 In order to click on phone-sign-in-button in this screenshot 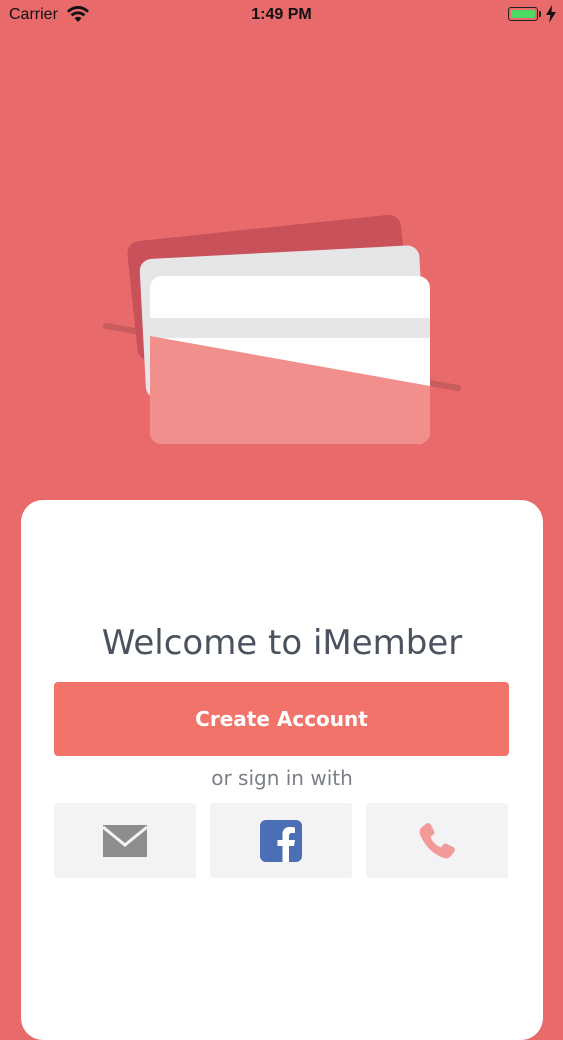, I will do `click(437, 840)`.